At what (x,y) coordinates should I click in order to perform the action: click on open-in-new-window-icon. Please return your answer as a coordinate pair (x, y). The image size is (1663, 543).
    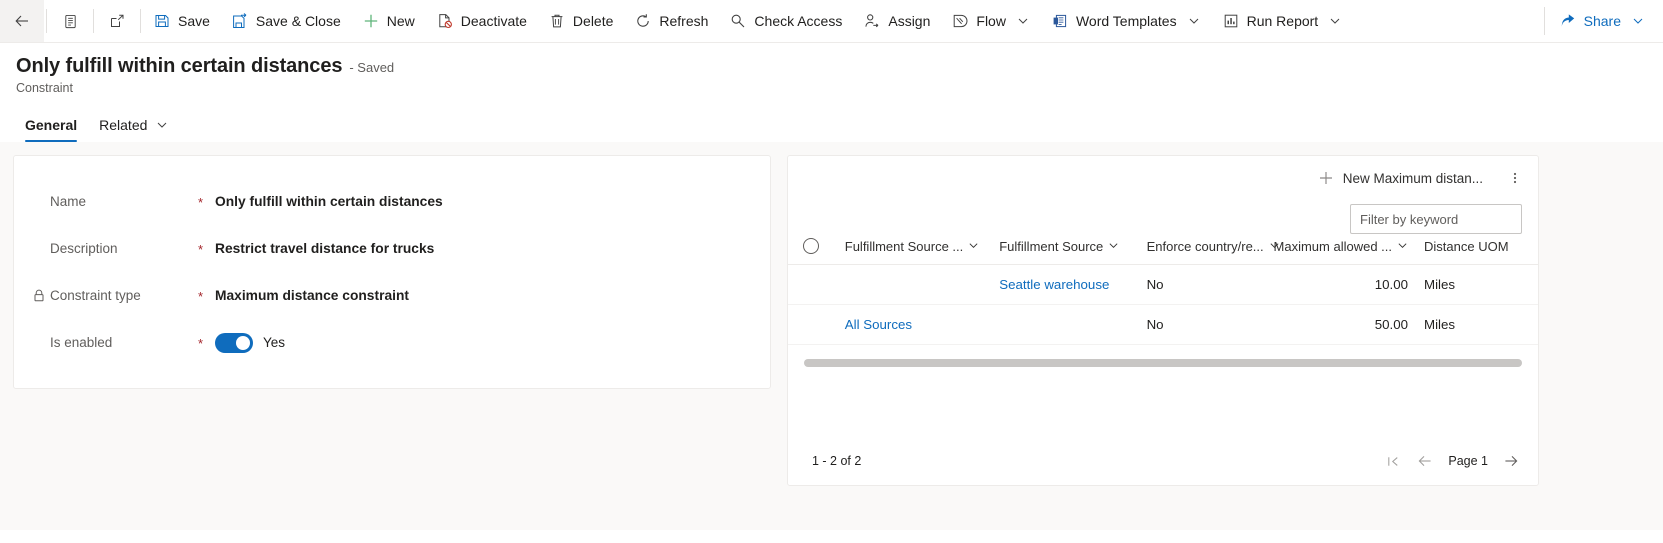
    Looking at the image, I should click on (117, 21).